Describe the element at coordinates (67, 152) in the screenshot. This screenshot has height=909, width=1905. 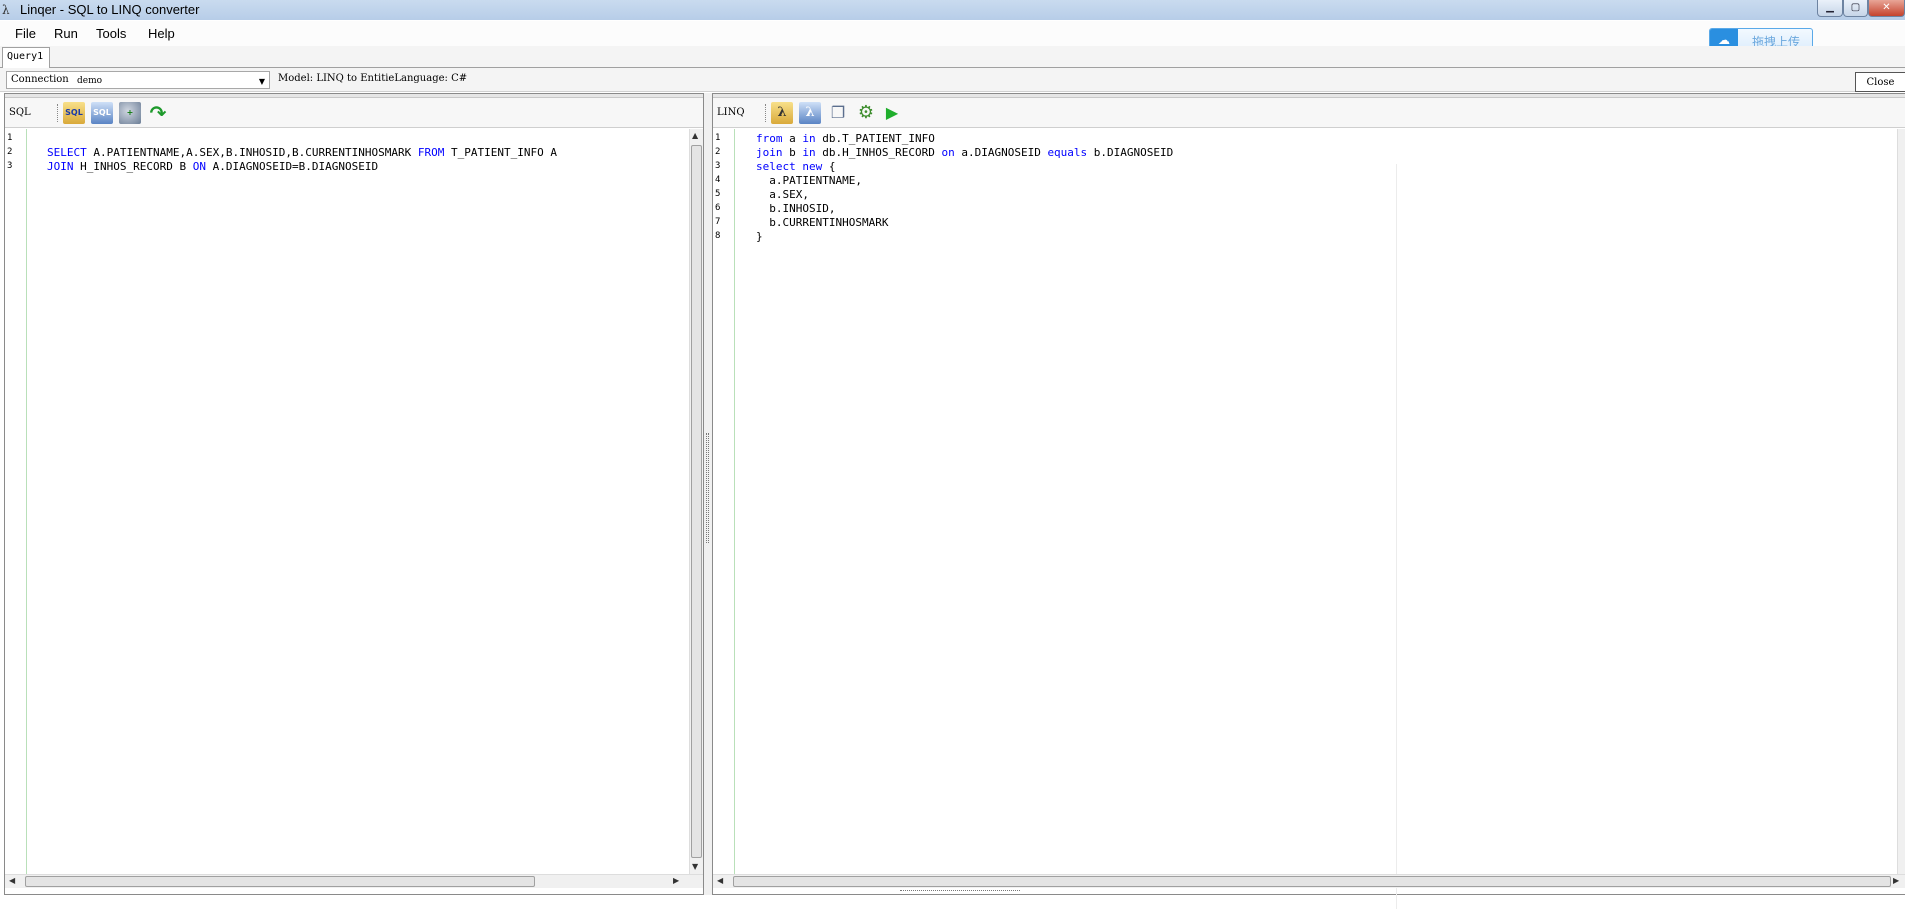
I see `code-keyword: SELECT` at that location.